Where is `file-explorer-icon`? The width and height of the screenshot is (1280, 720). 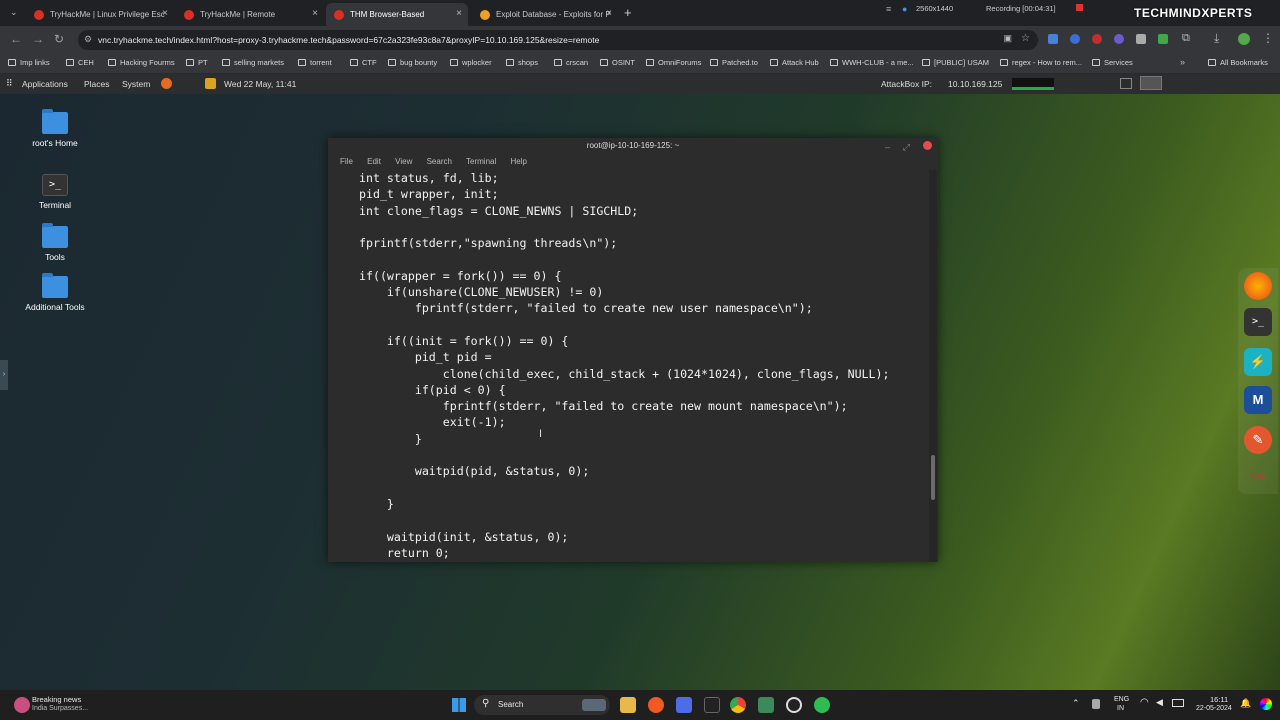 file-explorer-icon is located at coordinates (628, 705).